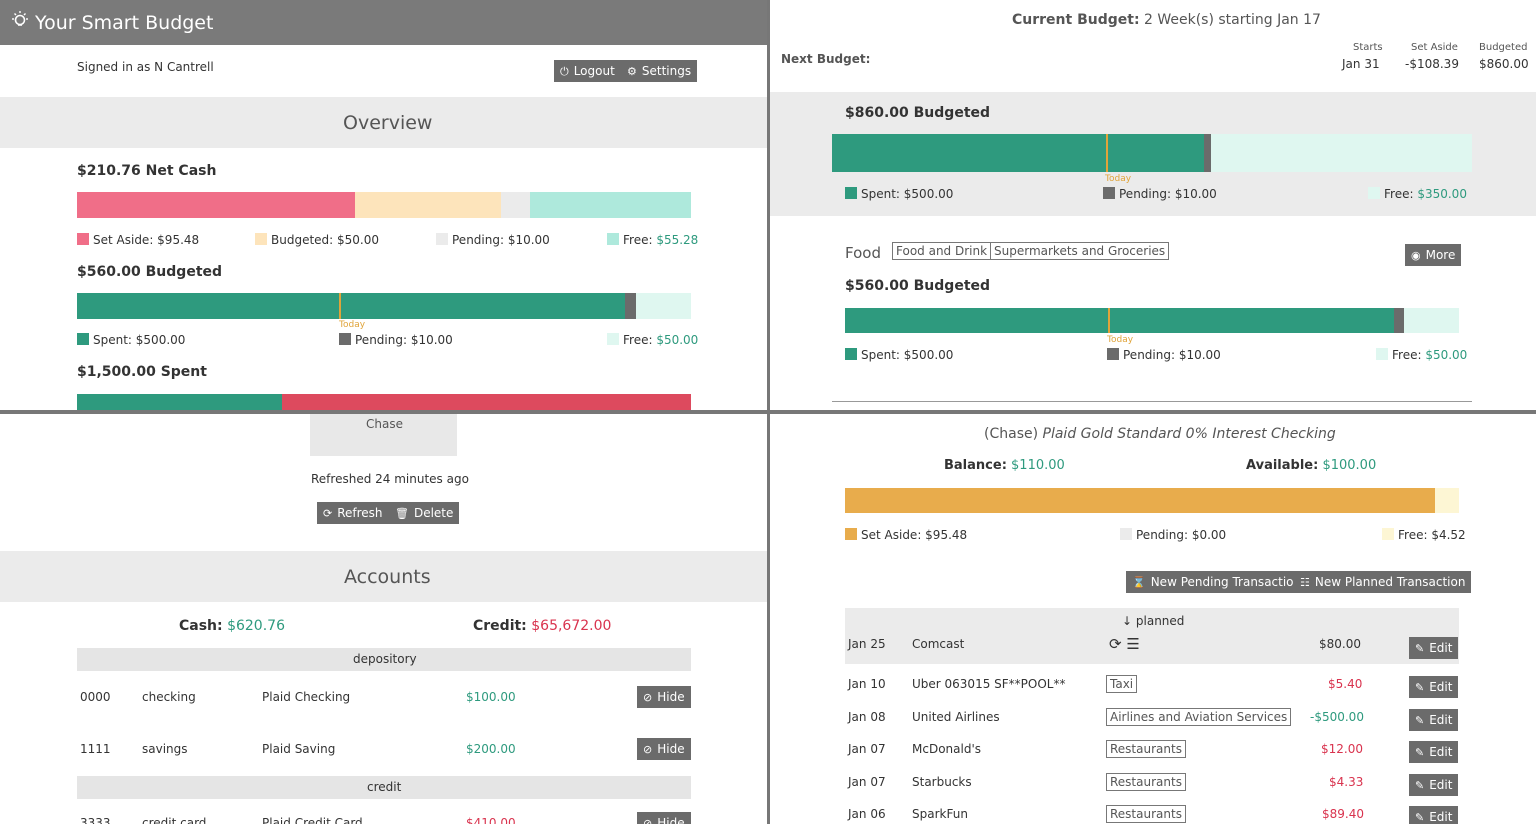 The height and width of the screenshot is (824, 1536). Describe the element at coordinates (1417, 194) in the screenshot. I see `legend-free: Free: $350.00` at that location.